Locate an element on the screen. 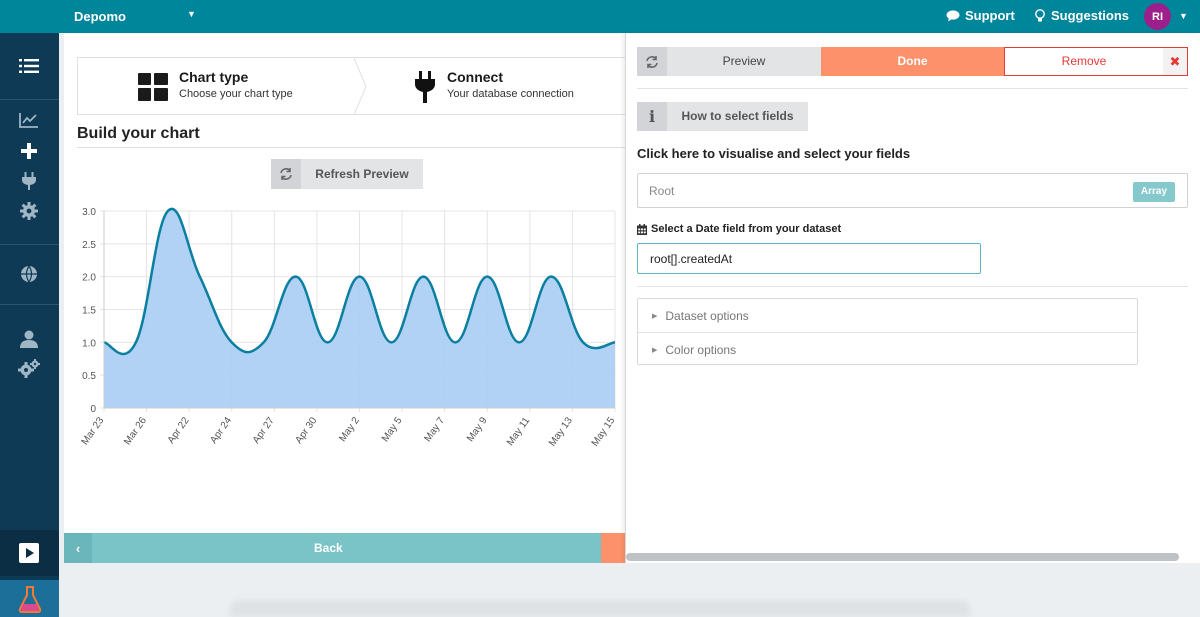 Image resolution: width=1200 pixels, height=617 pixels. done-button: Done is located at coordinates (912, 61).